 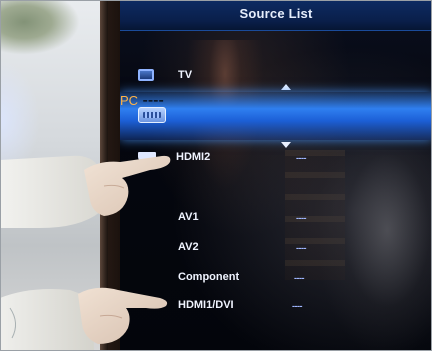 I want to click on source-label-tv: TV, so click(x=185, y=75).